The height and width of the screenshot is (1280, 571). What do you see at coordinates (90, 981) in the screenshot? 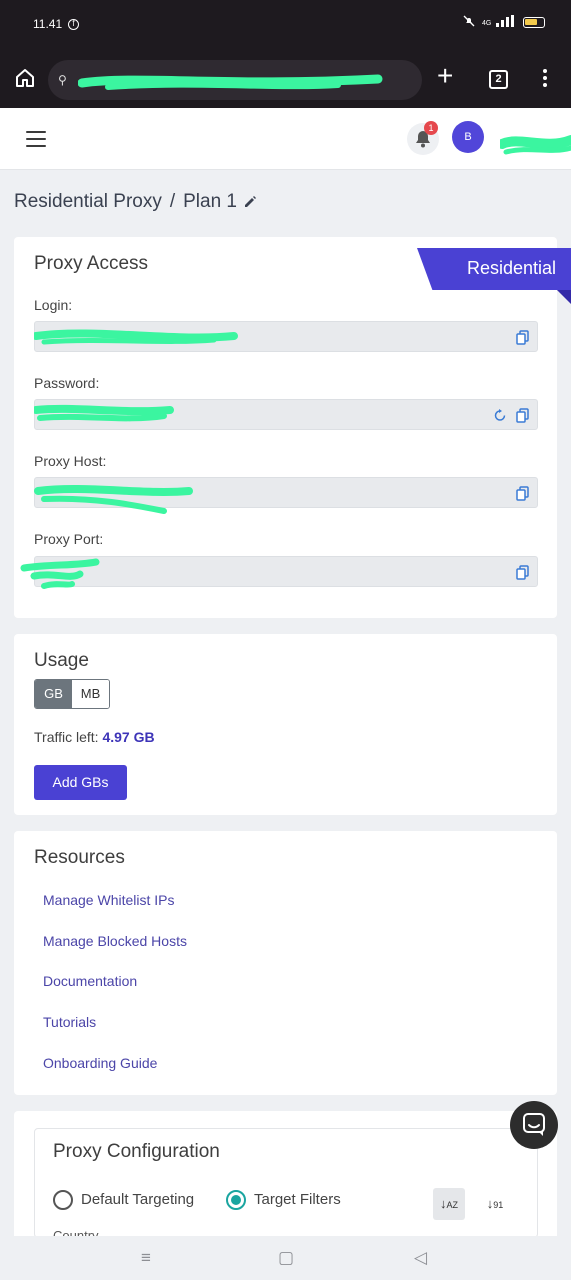
I see `link-documentation: Documentation` at bounding box center [90, 981].